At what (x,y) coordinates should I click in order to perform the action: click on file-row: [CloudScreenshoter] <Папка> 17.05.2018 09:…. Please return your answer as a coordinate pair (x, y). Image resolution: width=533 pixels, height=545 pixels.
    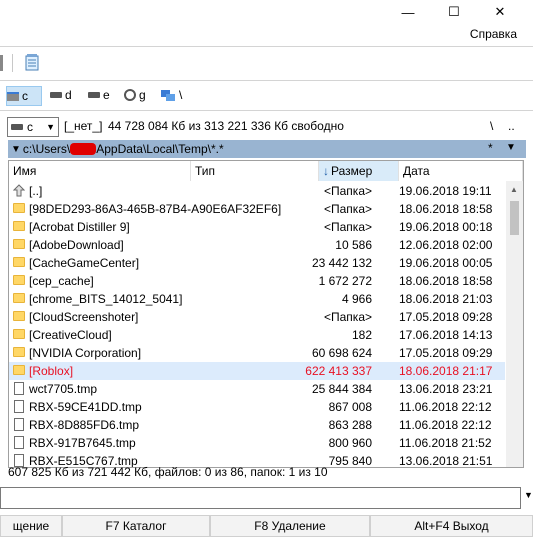
    Looking at the image, I should click on (257, 317).